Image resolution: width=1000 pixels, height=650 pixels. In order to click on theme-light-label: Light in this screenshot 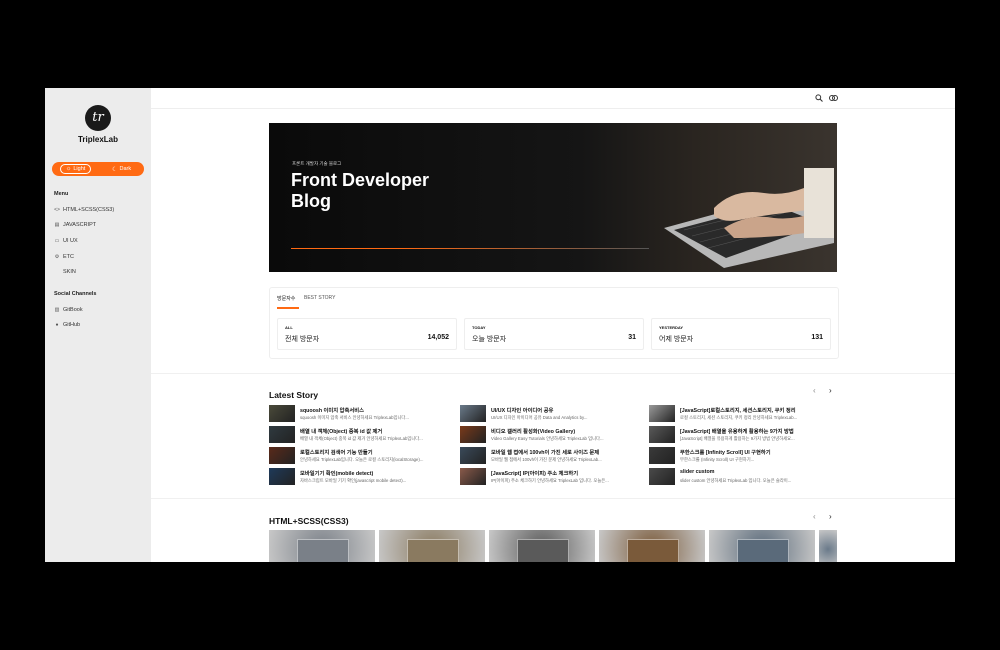, I will do `click(79, 169)`.